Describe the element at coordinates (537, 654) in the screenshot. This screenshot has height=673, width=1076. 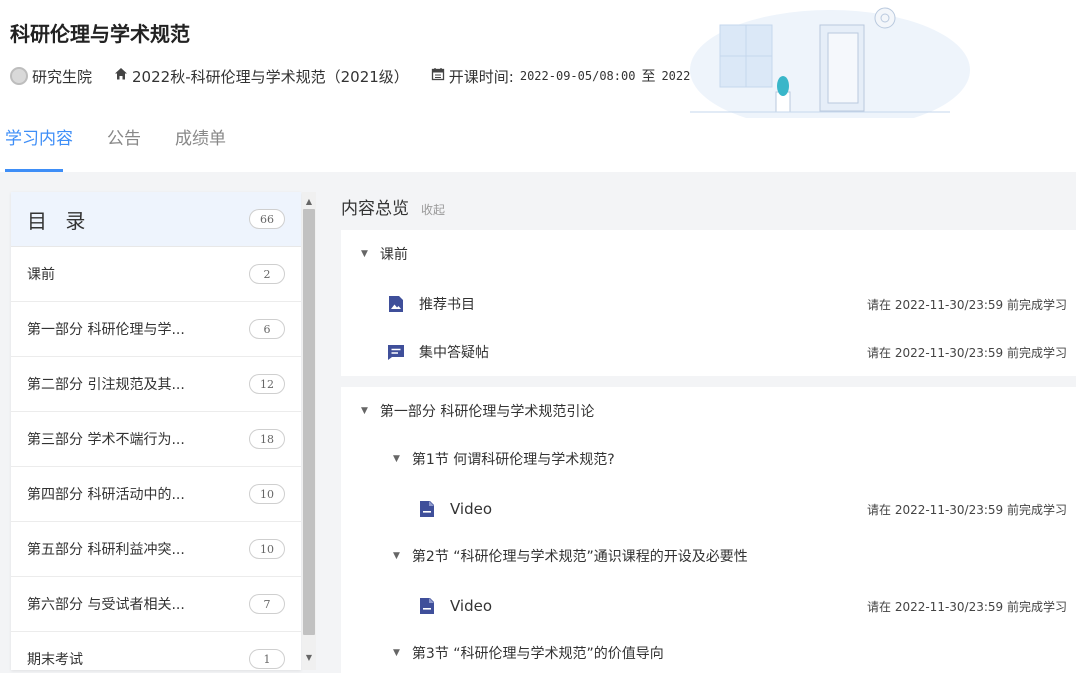
I see `subsection-label: 第3节 “科研伦理与学术规范”的价值导向` at that location.